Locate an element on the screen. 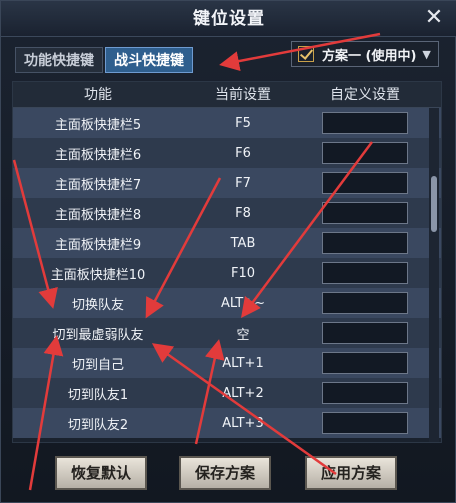  save-scheme-button: 保存方案 is located at coordinates (225, 473).